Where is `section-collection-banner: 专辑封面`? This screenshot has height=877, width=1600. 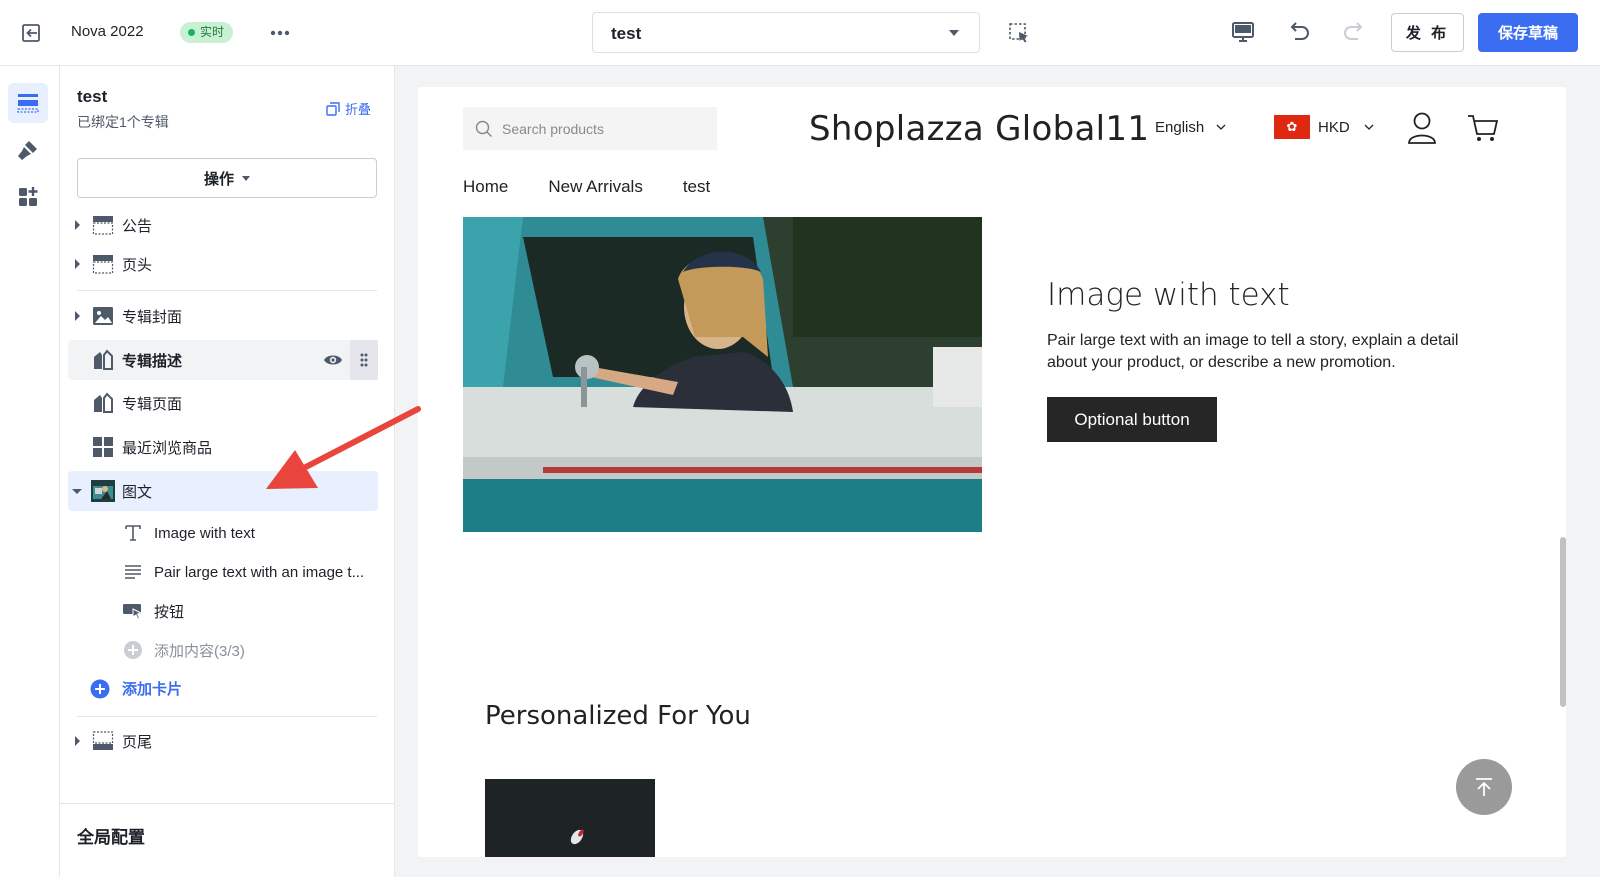
section-collection-banner: 专辑封面 is located at coordinates (223, 316).